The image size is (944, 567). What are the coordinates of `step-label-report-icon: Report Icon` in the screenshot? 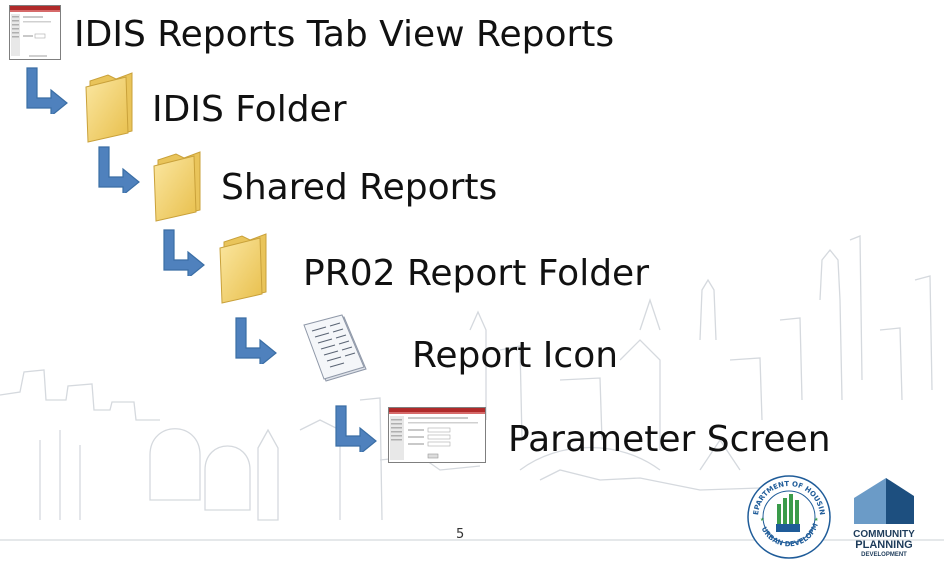 It's located at (515, 355).